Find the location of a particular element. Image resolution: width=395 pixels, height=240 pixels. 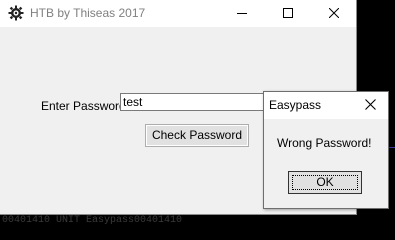

minimize-icon is located at coordinates (242, 14).